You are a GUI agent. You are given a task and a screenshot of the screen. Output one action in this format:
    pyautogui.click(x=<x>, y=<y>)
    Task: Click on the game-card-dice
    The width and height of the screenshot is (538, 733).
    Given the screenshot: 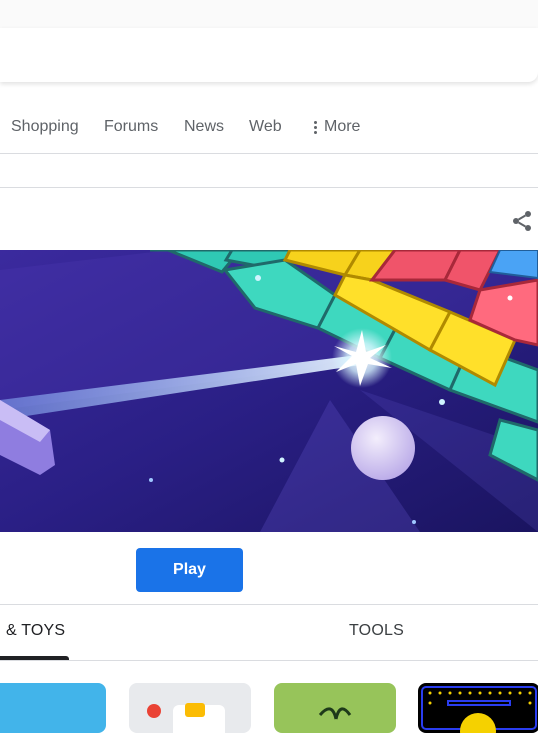 What is the action you would take?
    pyautogui.click(x=190, y=708)
    